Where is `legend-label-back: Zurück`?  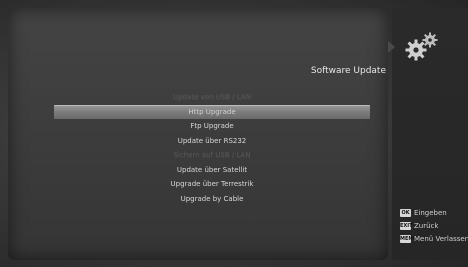
legend-label-back: Zurück is located at coordinates (426, 225).